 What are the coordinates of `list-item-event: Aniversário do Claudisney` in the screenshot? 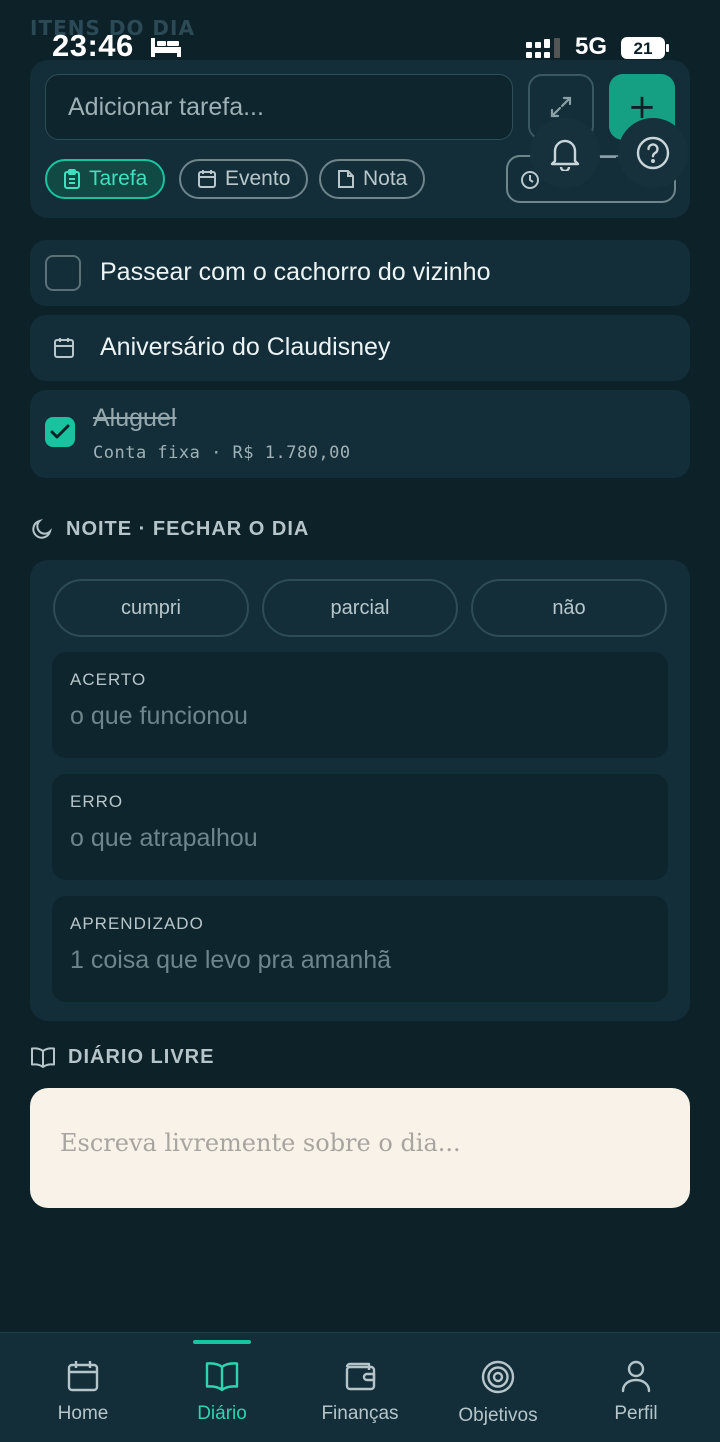 It's located at (360, 348).